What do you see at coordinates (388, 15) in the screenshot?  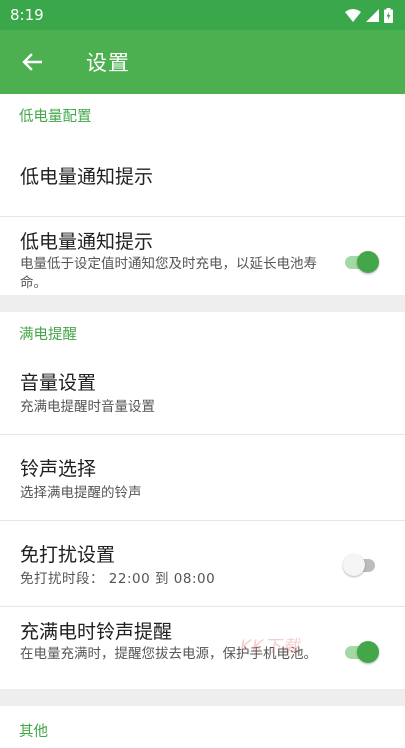 I see `battery-charging-icon` at bounding box center [388, 15].